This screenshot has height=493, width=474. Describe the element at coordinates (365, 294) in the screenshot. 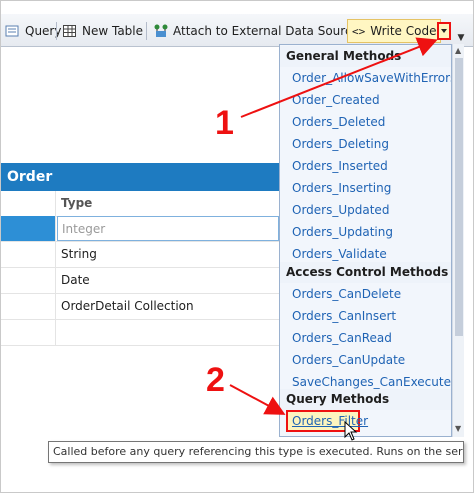

I see `menu-item: Orders_CanDelete` at that location.